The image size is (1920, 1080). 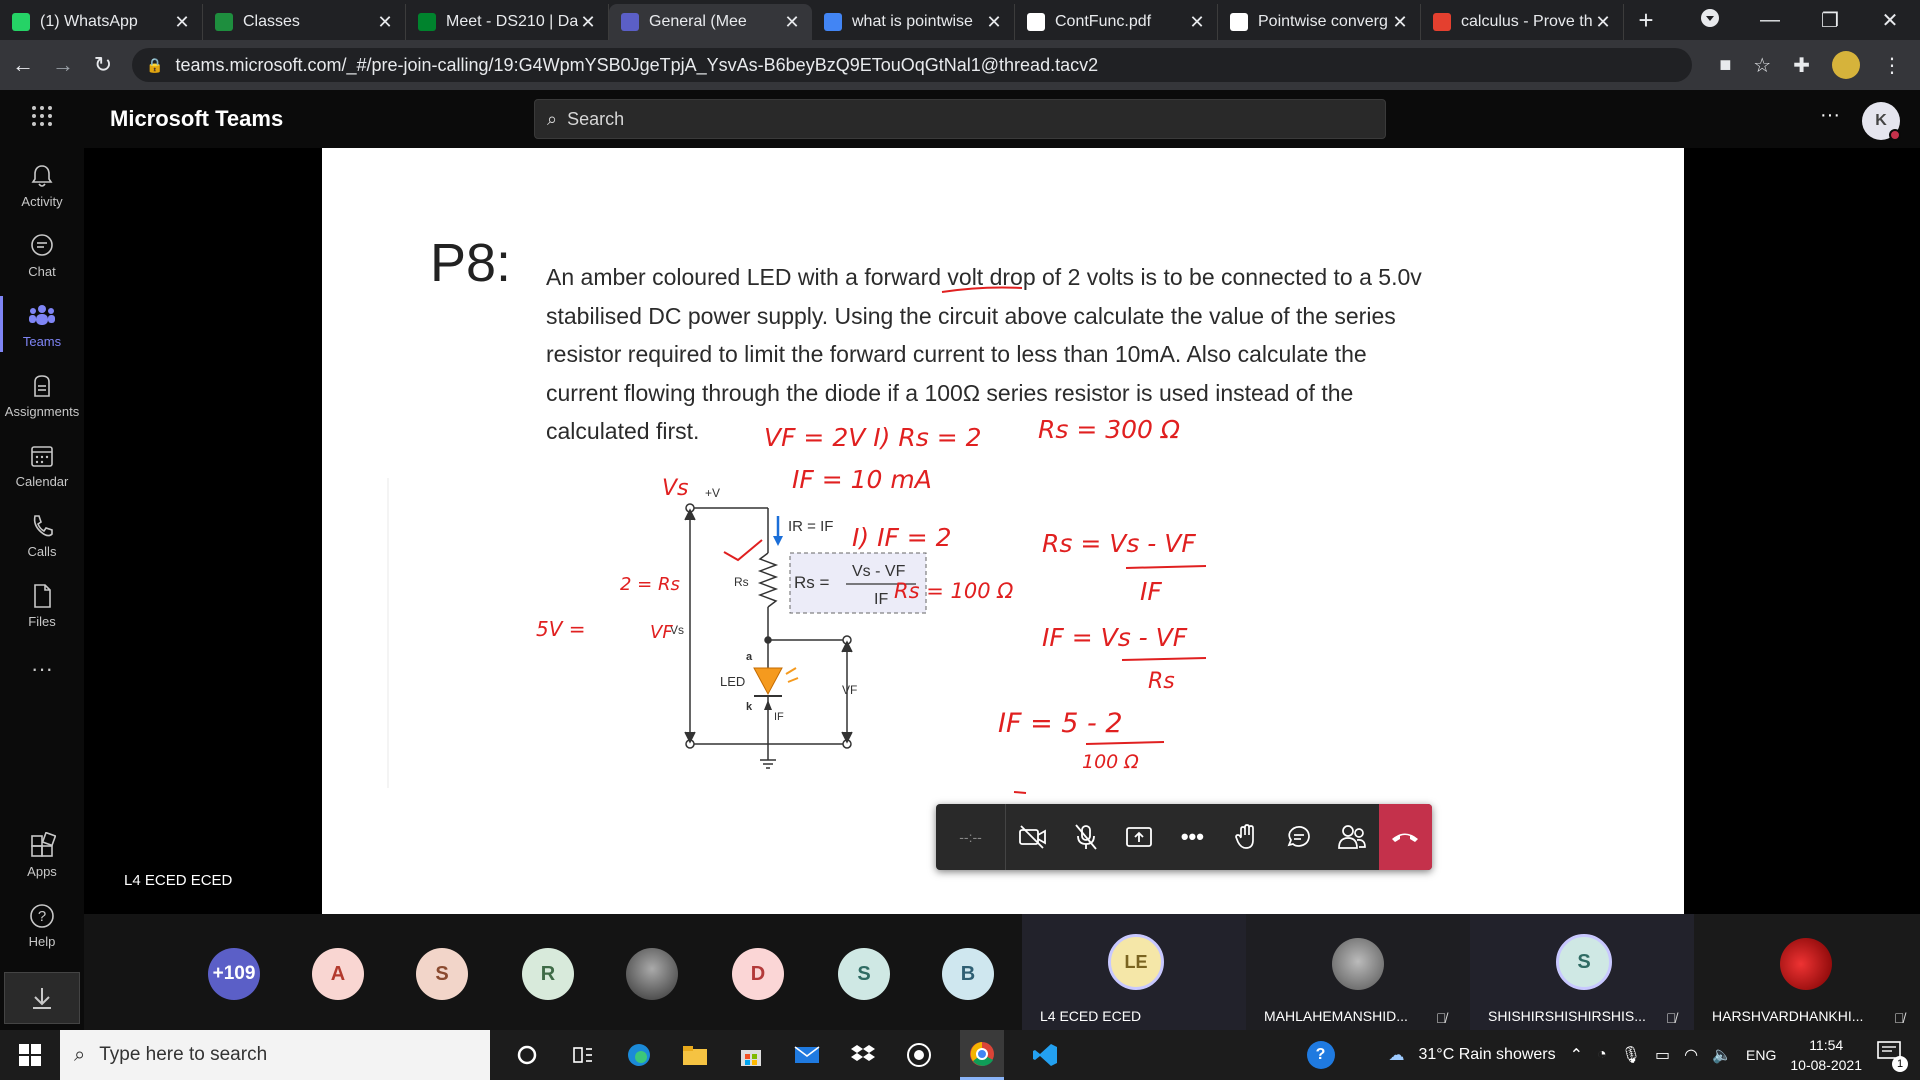 I want to click on rail-item-assignments: Assignments, so click(x=42, y=395).